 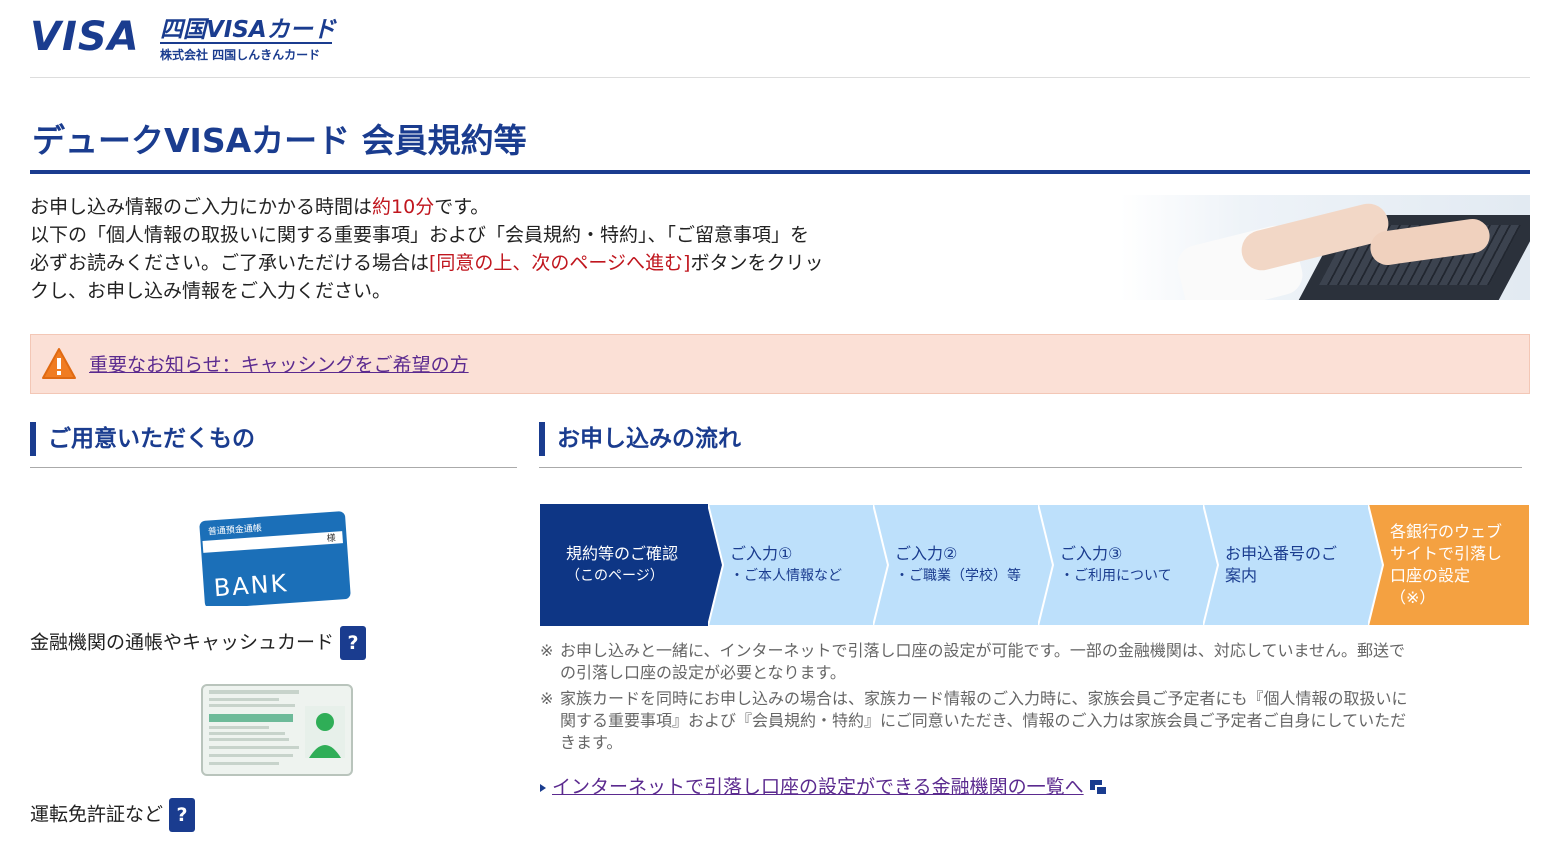 I want to click on flow-step-1: 規約等のご確認 （このページ）, so click(x=633, y=565).